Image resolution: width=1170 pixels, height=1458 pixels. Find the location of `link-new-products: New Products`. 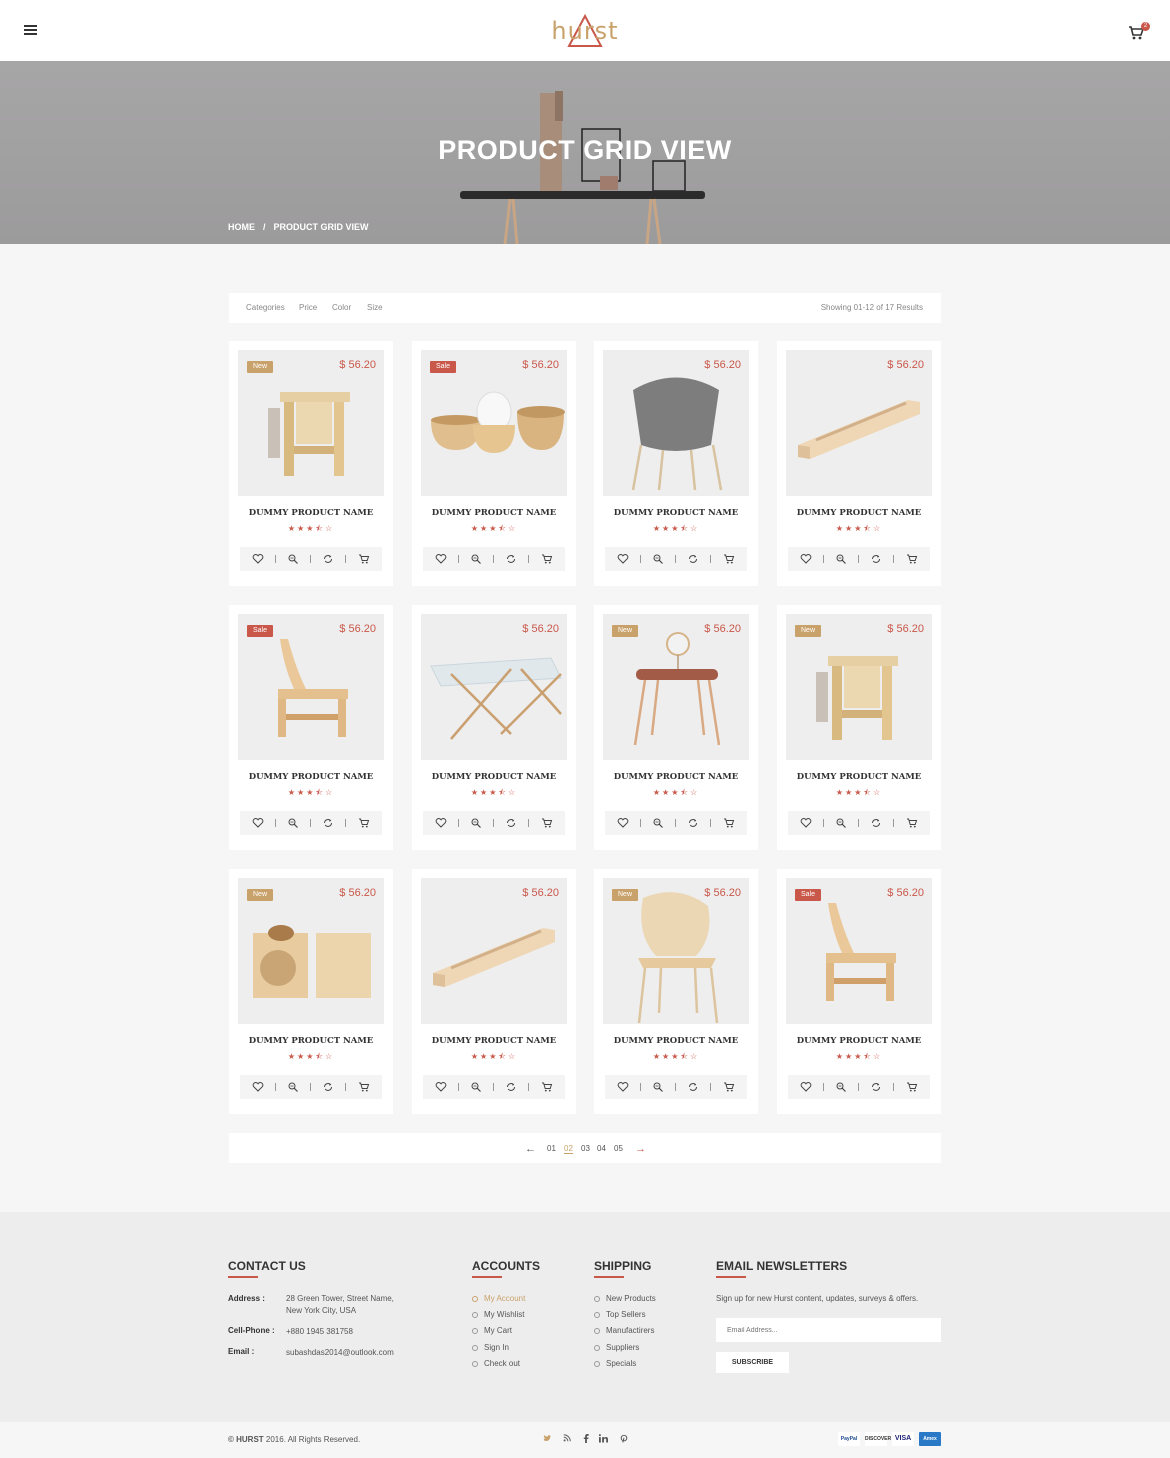

link-new-products: New Products is located at coordinates (625, 1298).